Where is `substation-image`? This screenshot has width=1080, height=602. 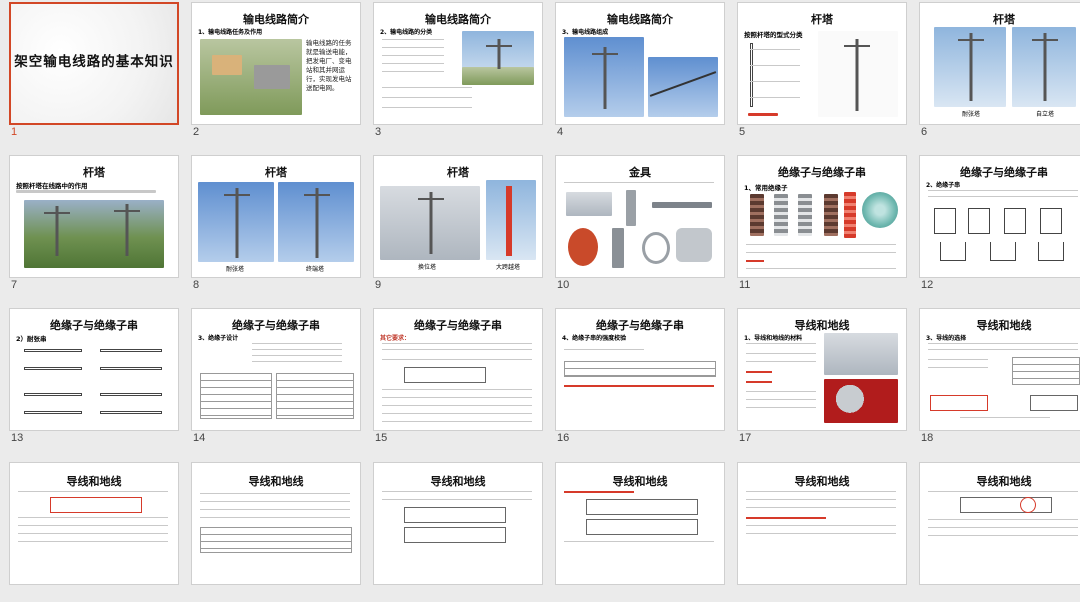 substation-image is located at coordinates (272, 77).